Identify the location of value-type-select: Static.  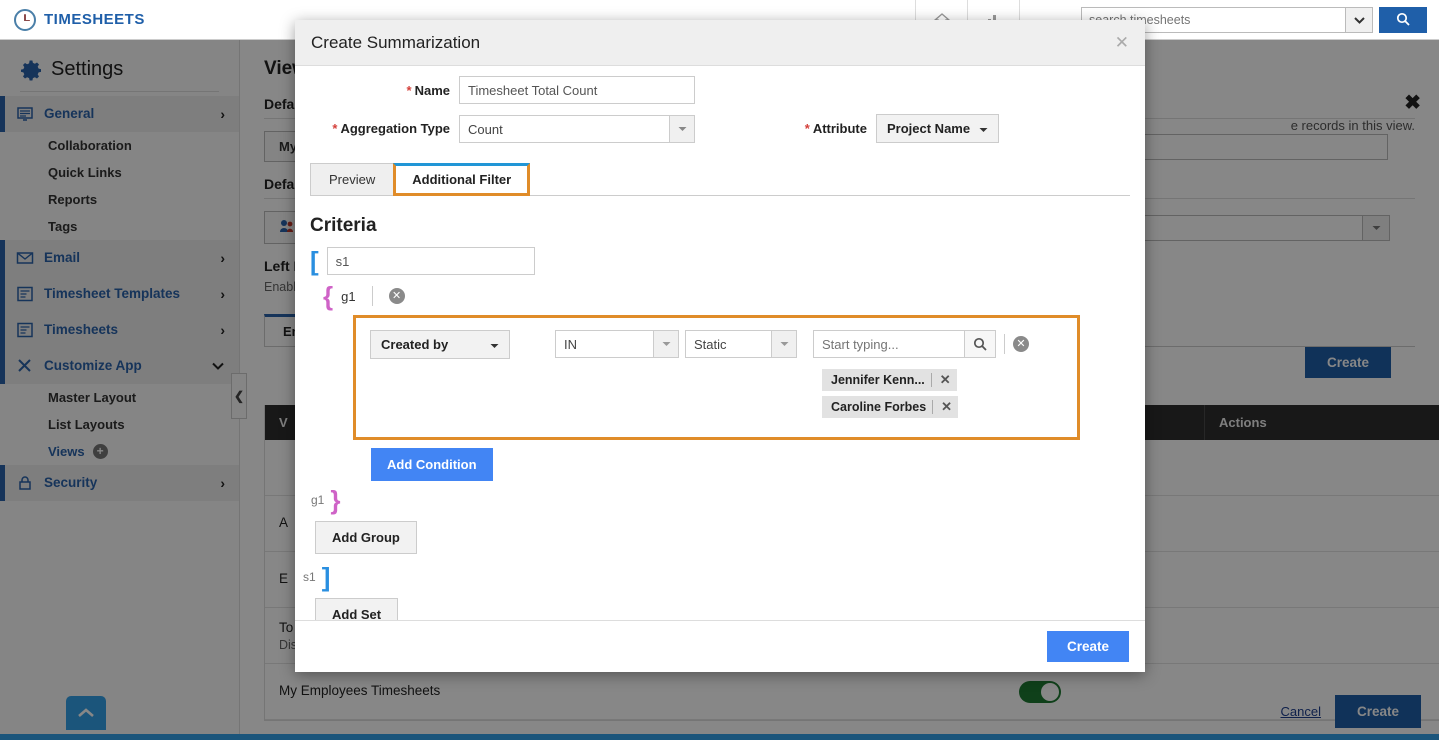
(741, 344).